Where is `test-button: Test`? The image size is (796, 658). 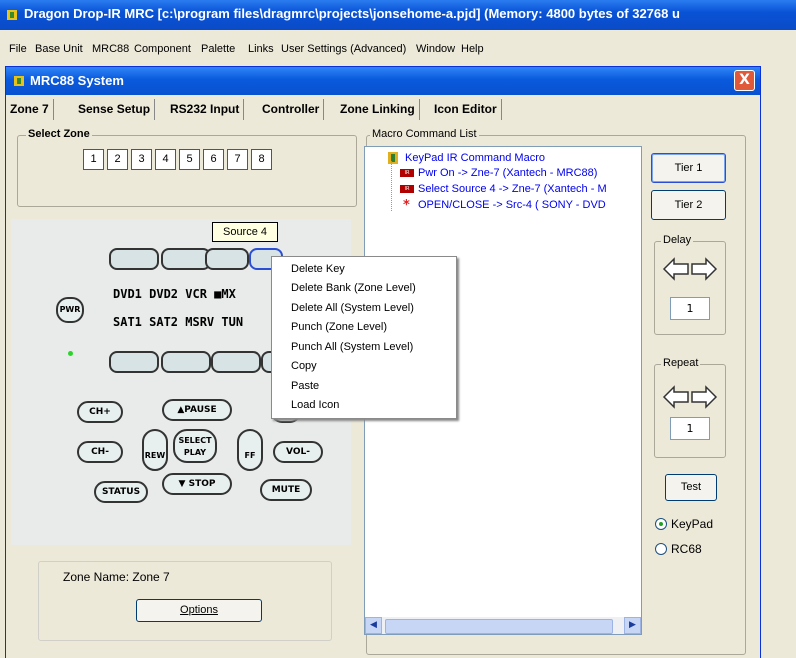 test-button: Test is located at coordinates (691, 487).